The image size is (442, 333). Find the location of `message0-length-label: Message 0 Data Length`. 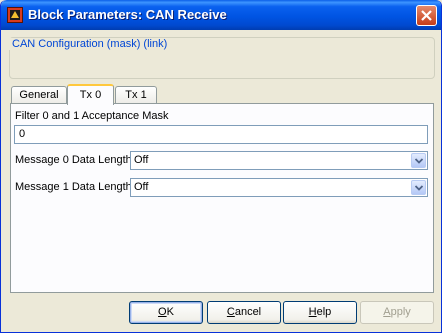

message0-length-label: Message 0 Data Length is located at coordinates (73, 160).